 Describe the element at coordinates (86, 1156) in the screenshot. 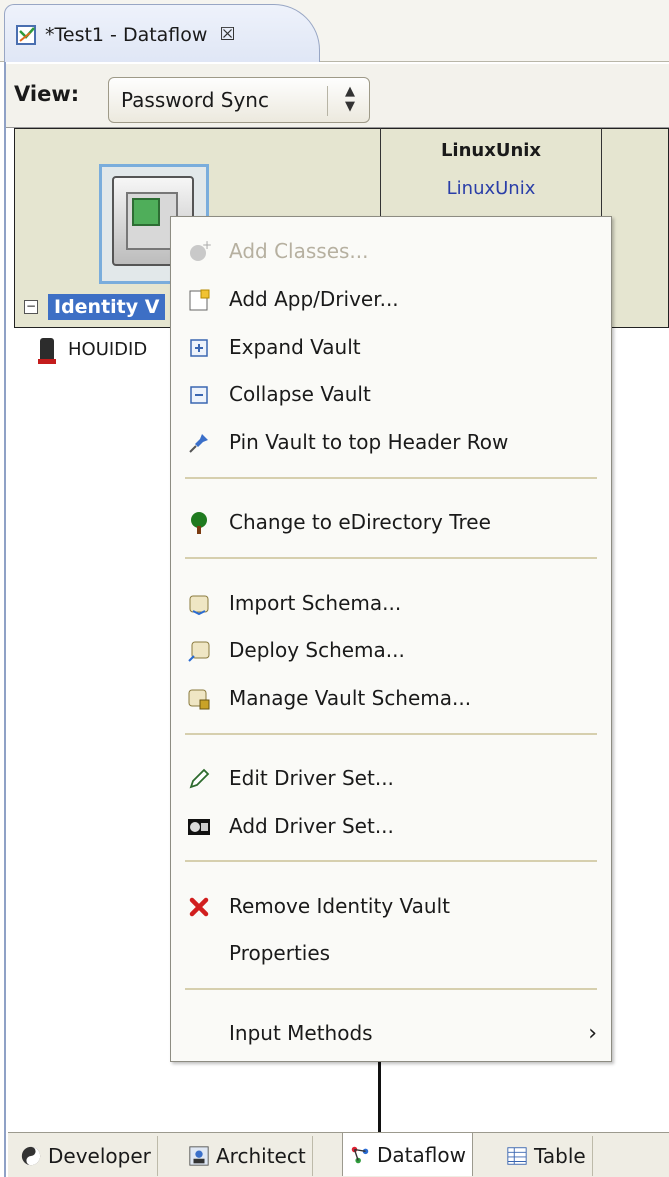

I see `tab-developer: Developer` at that location.